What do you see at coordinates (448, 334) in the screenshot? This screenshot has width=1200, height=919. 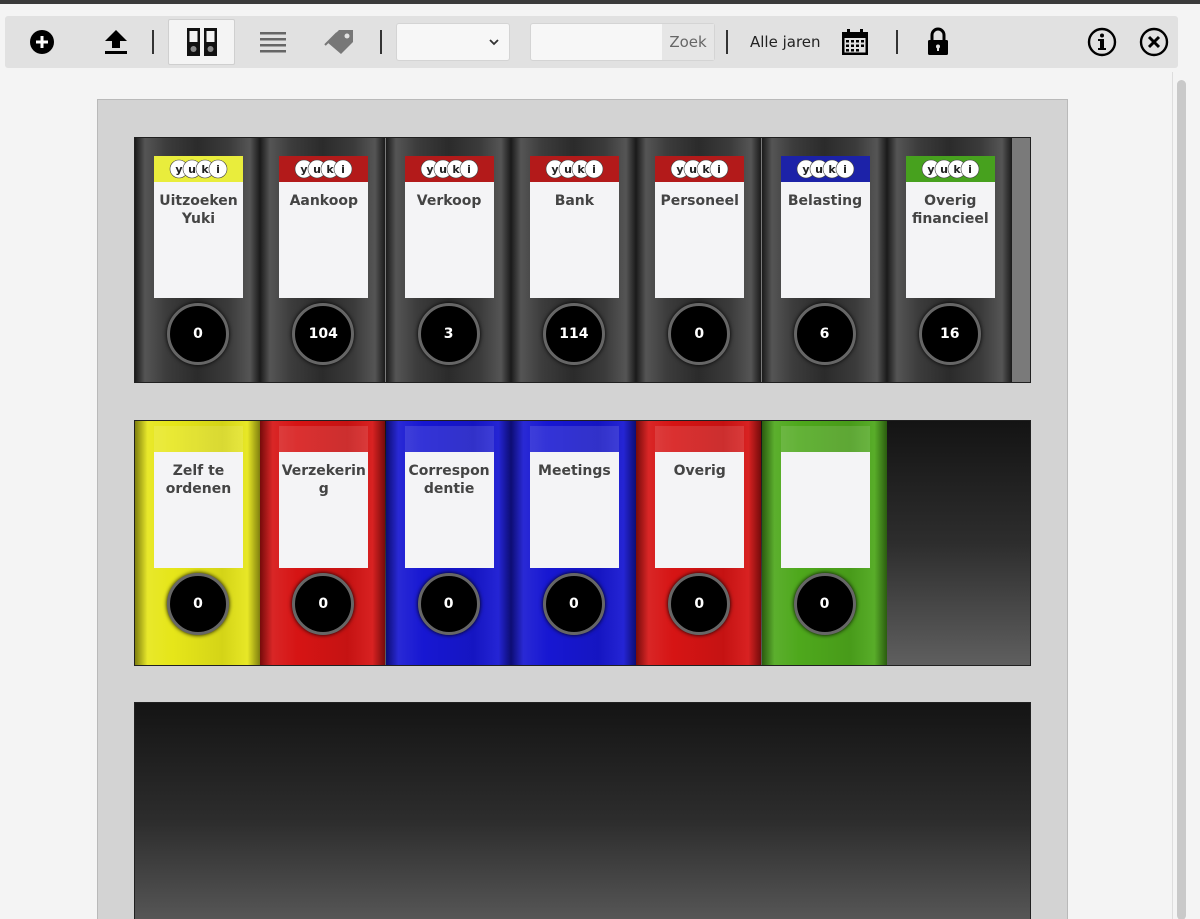 I see `binder-count-badge: 3` at bounding box center [448, 334].